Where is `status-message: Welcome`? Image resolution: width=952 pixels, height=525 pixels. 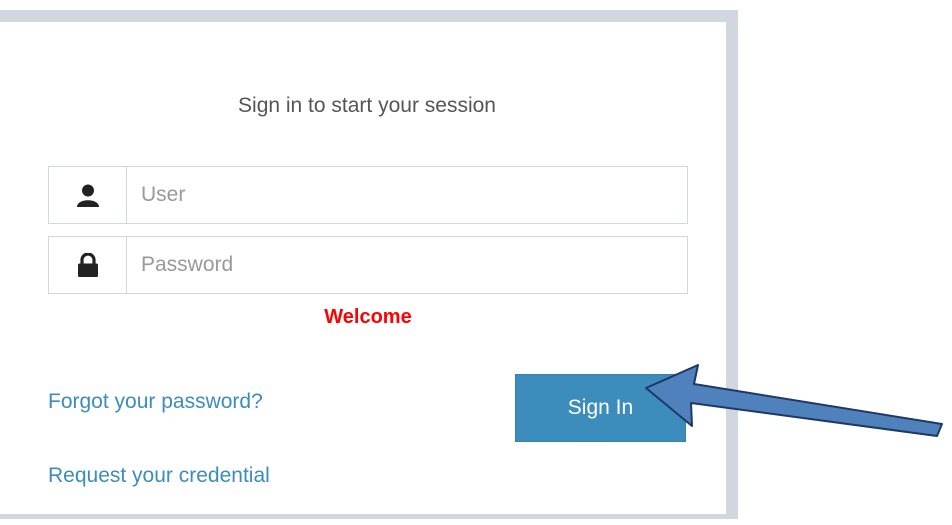 status-message: Welcome is located at coordinates (368, 317).